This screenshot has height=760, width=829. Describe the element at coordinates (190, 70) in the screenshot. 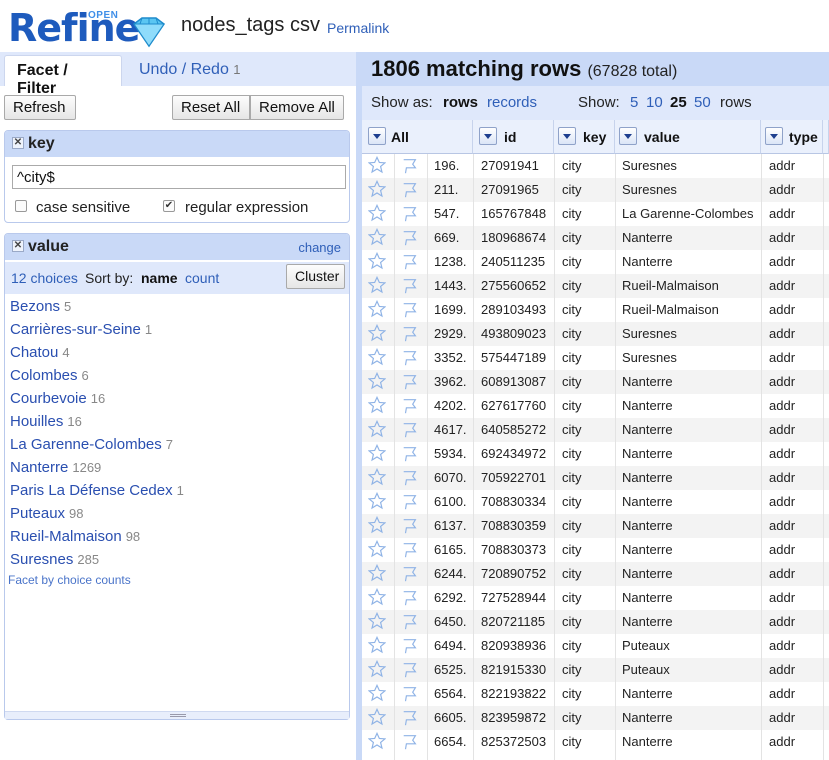

I see `tab-undo-redo: Undo / Redo 1` at that location.